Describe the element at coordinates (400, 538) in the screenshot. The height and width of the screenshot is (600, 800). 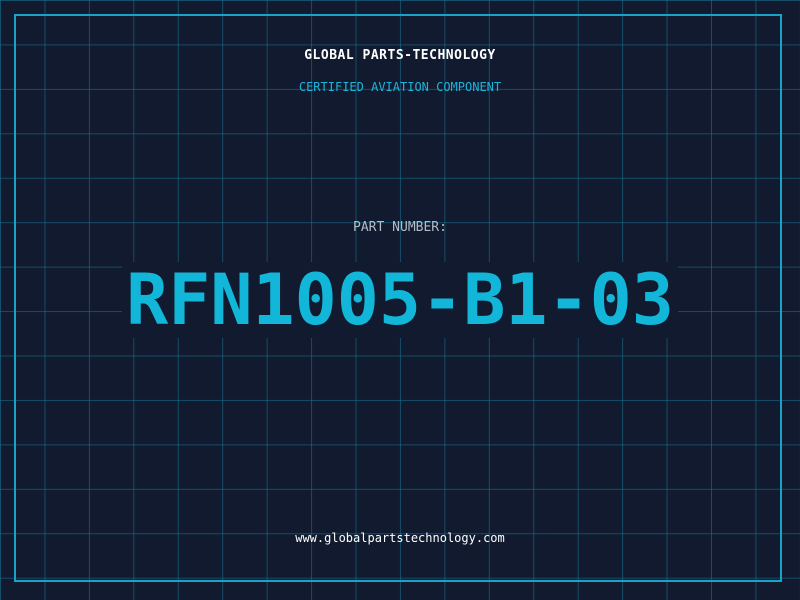
I see `website-url: www.globalpartstechnology.com` at that location.